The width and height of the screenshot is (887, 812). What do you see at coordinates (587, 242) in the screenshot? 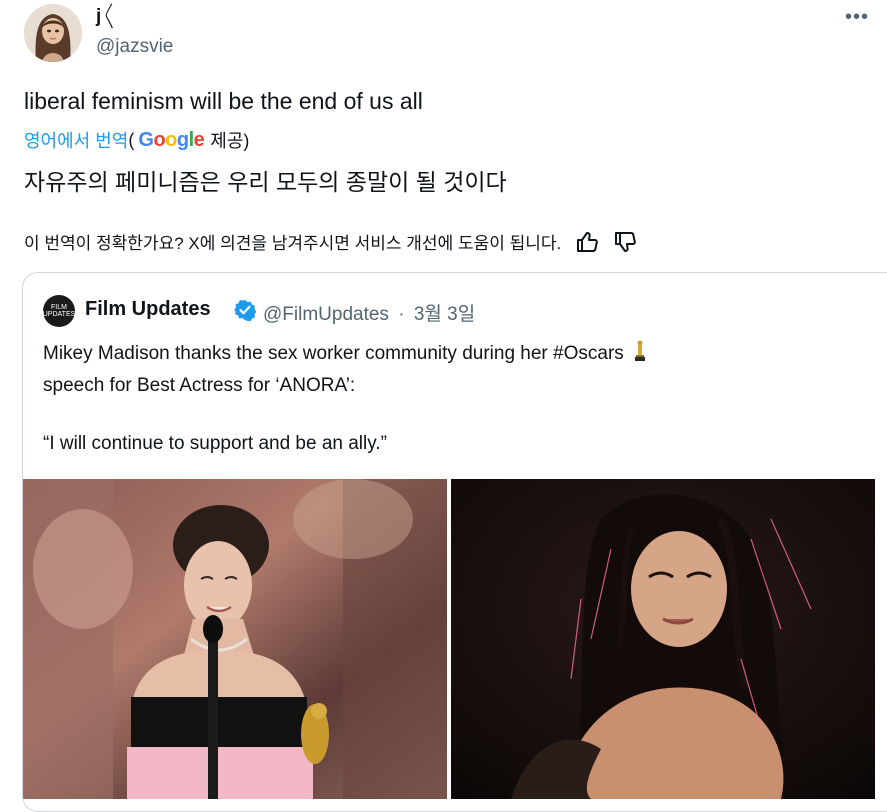
I see `thumbs-up-icon` at bounding box center [587, 242].